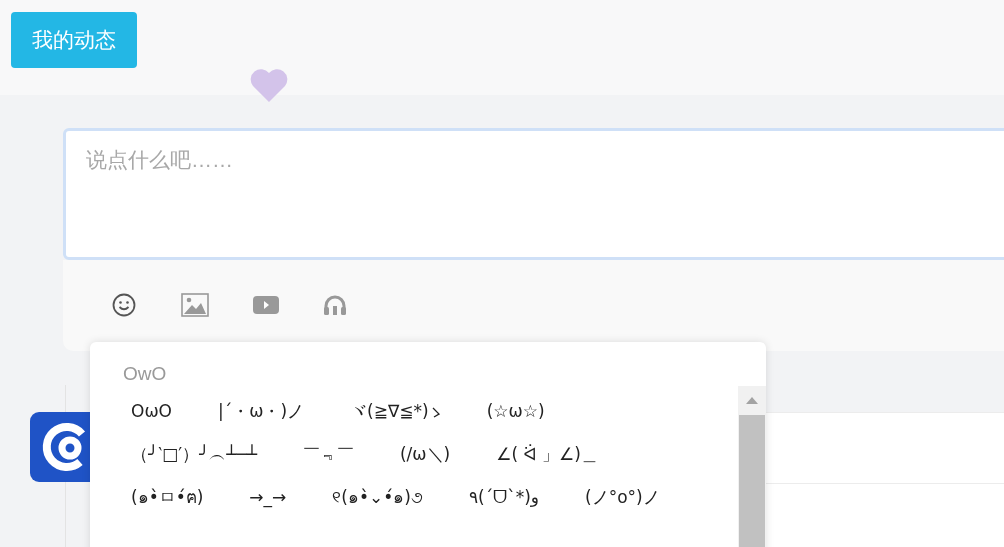 This screenshot has height=547, width=1004. What do you see at coordinates (167, 497) in the screenshot?
I see `emoticon: (๑•̀ㅁ•́ฅ)` at bounding box center [167, 497].